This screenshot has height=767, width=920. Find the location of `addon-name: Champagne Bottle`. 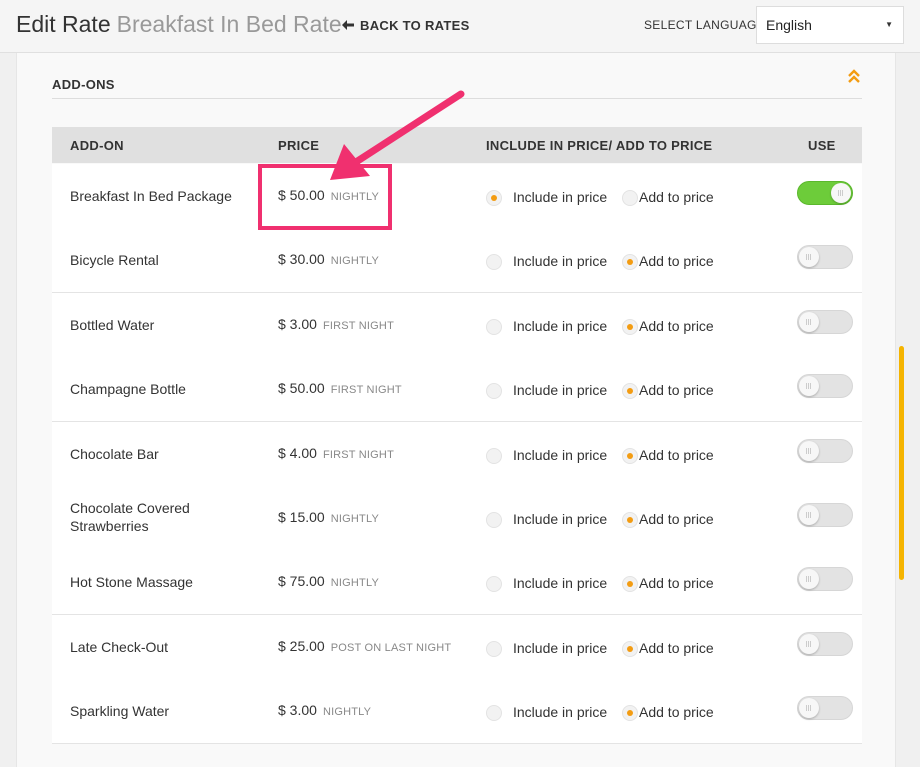

addon-name: Champagne Bottle is located at coordinates (128, 389).